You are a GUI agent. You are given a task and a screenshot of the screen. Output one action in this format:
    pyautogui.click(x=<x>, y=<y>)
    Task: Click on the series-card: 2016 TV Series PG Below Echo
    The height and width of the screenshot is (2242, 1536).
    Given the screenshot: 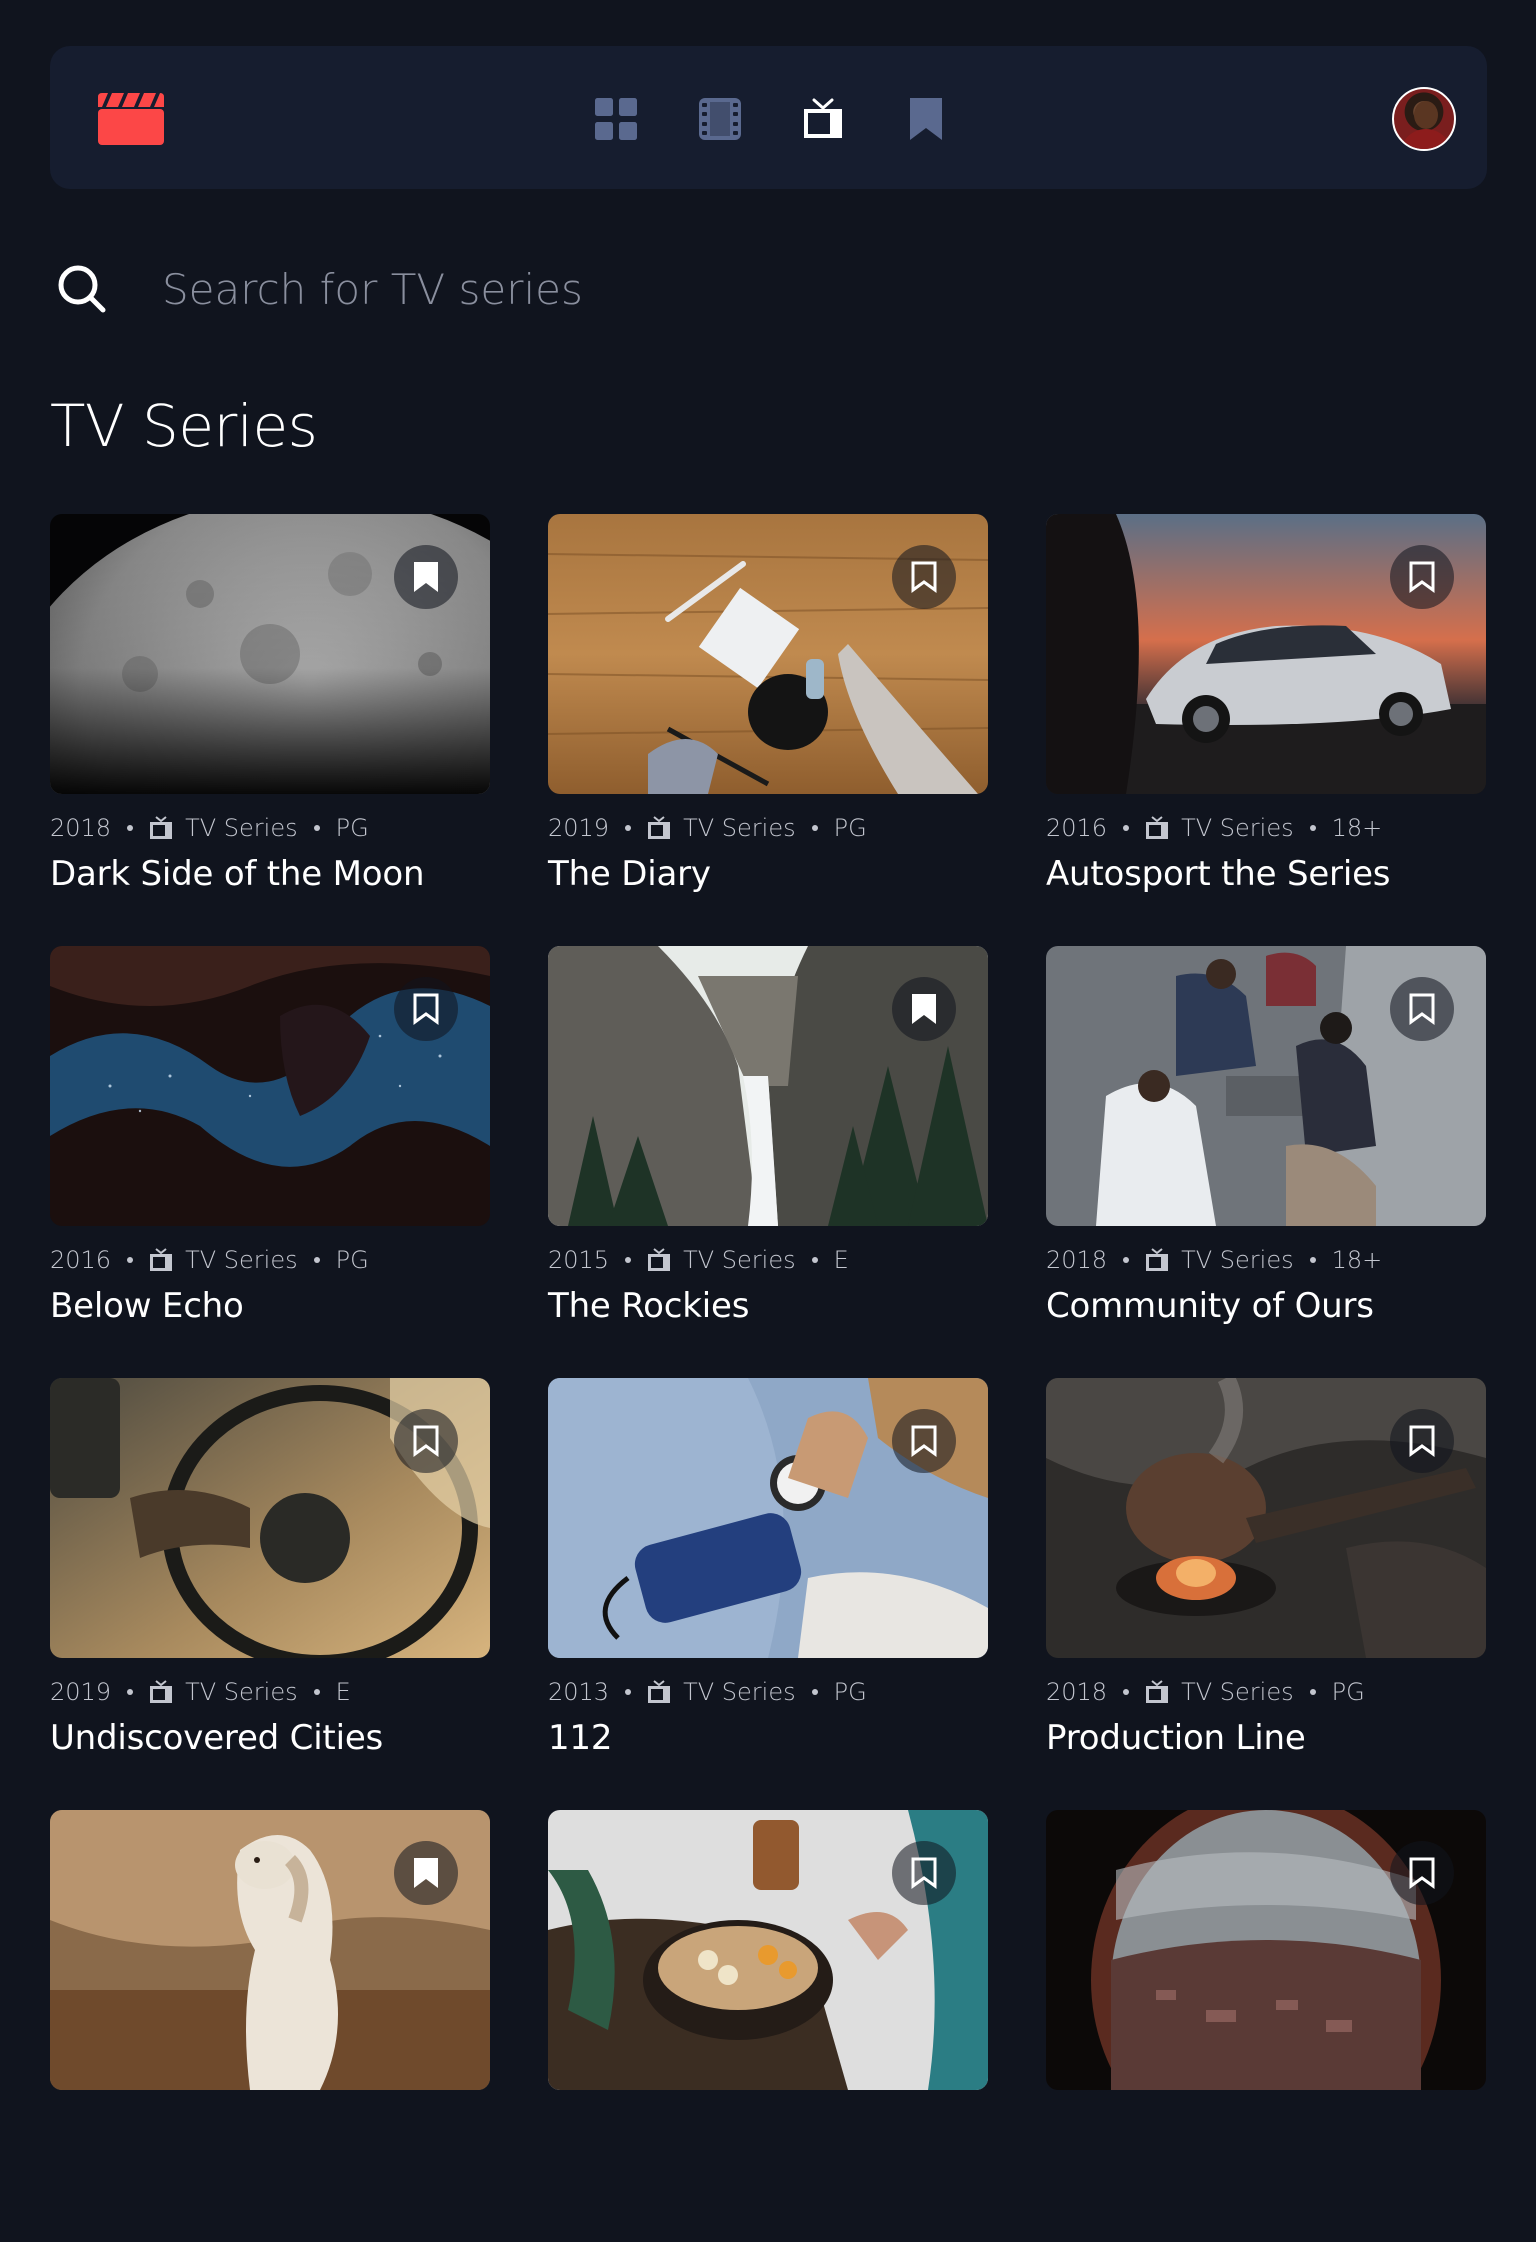 What is the action you would take?
    pyautogui.click(x=270, y=1162)
    